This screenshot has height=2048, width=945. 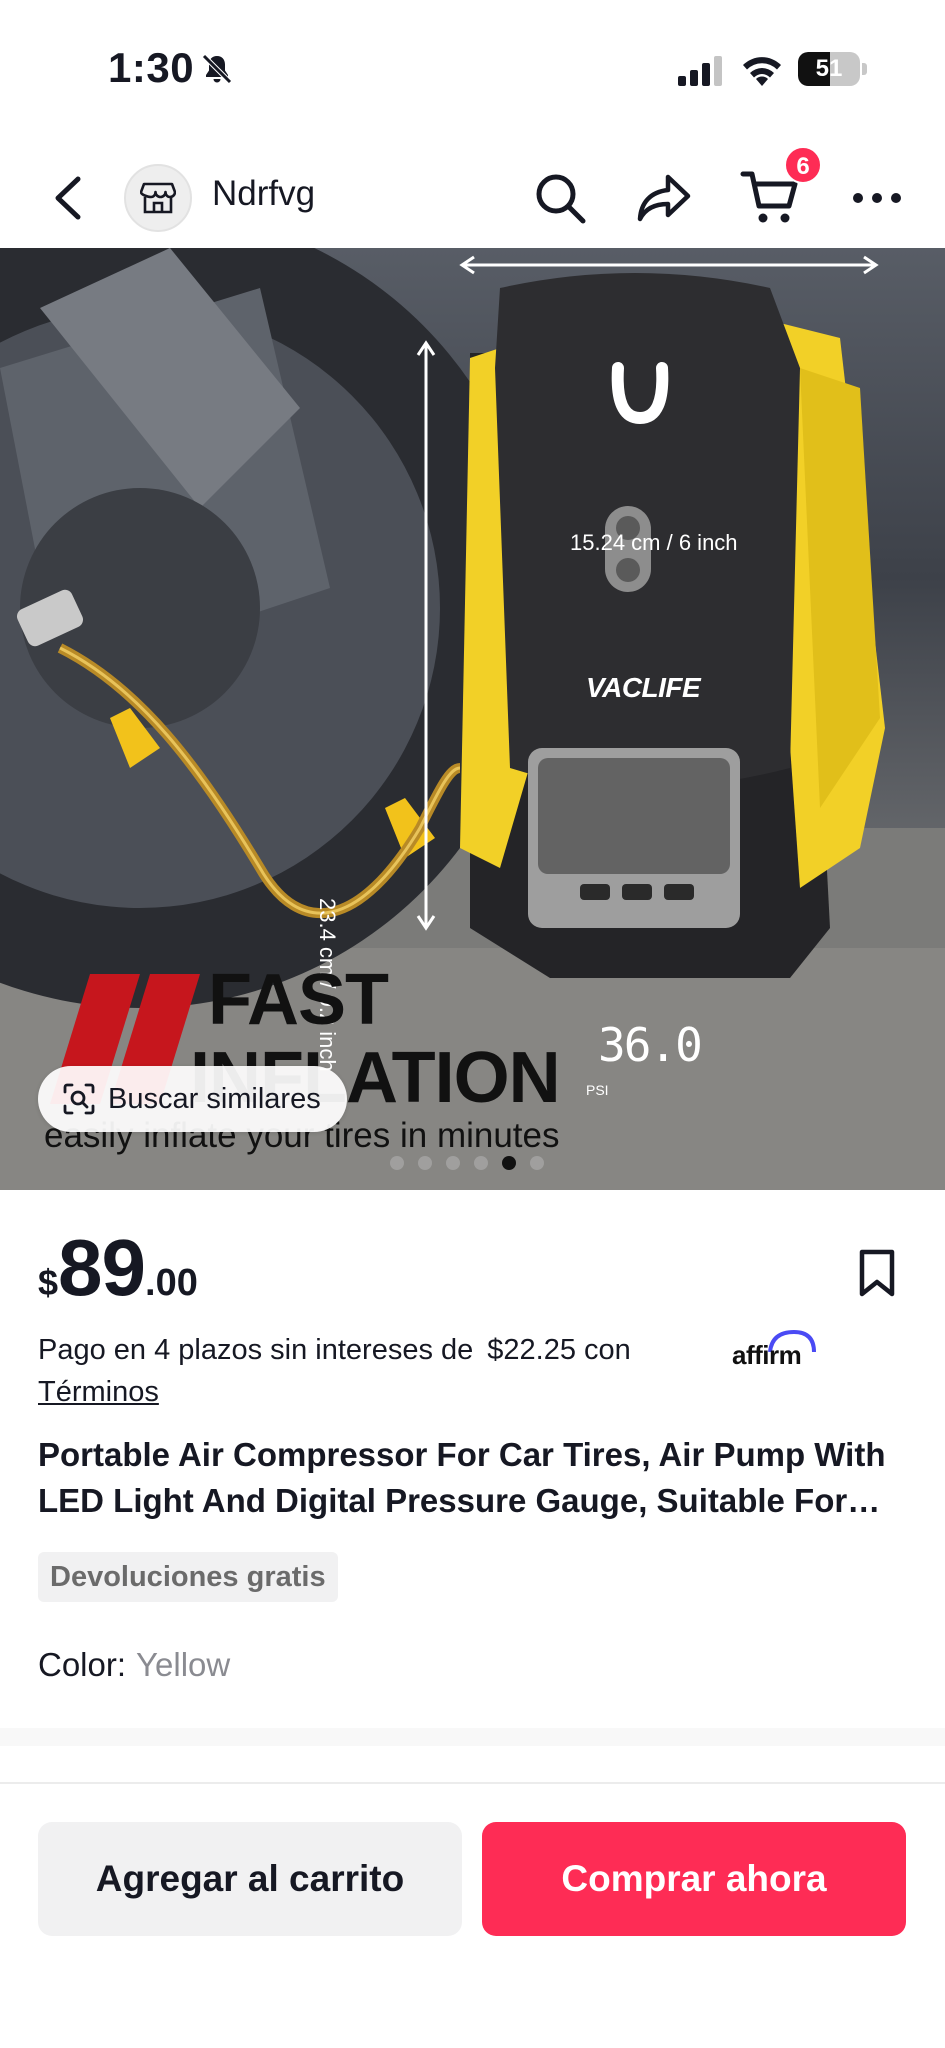 I want to click on search-button, so click(x=560, y=198).